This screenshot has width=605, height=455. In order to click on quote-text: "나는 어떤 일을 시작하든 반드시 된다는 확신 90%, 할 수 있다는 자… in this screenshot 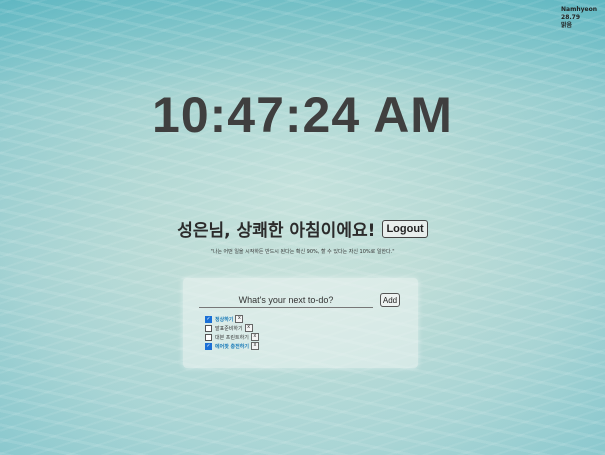, I will do `click(302, 252)`.